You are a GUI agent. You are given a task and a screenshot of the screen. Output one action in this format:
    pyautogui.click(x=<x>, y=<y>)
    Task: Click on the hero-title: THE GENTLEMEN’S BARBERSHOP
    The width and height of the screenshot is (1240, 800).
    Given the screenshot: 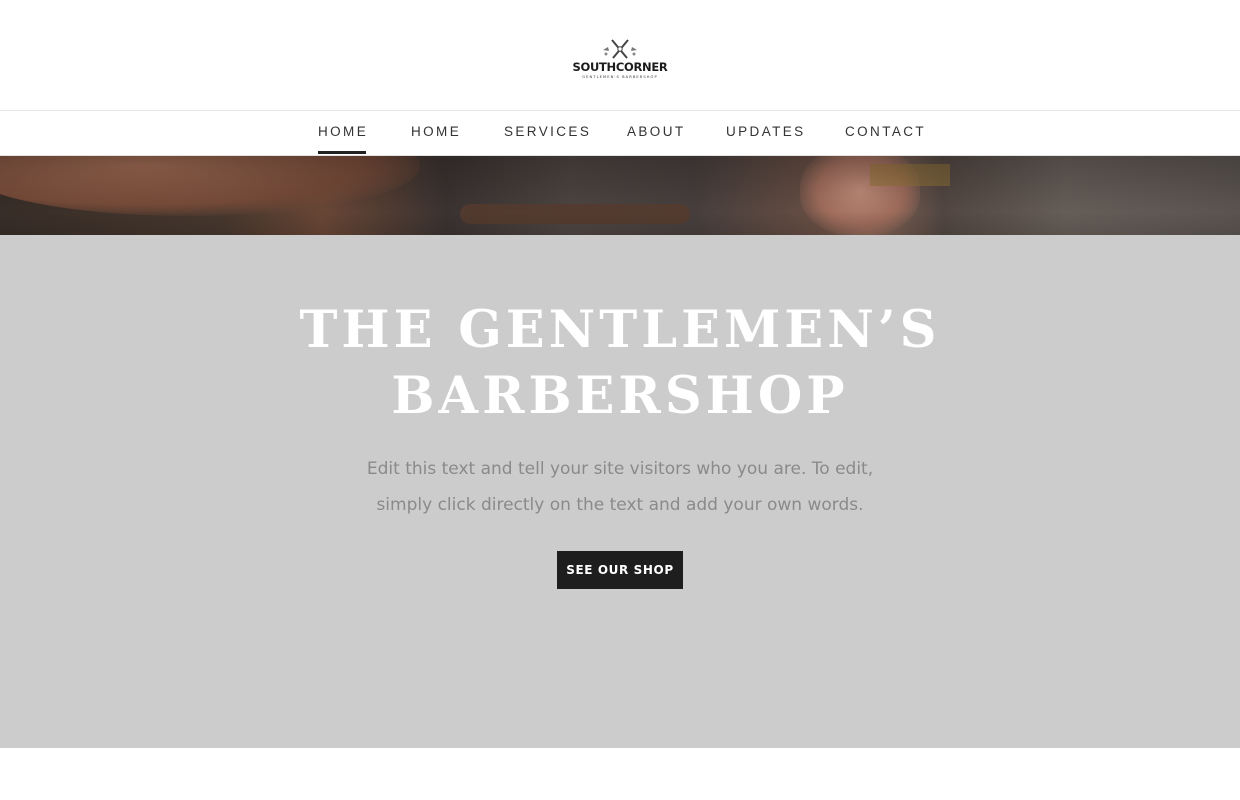 What is the action you would take?
    pyautogui.click(x=620, y=363)
    